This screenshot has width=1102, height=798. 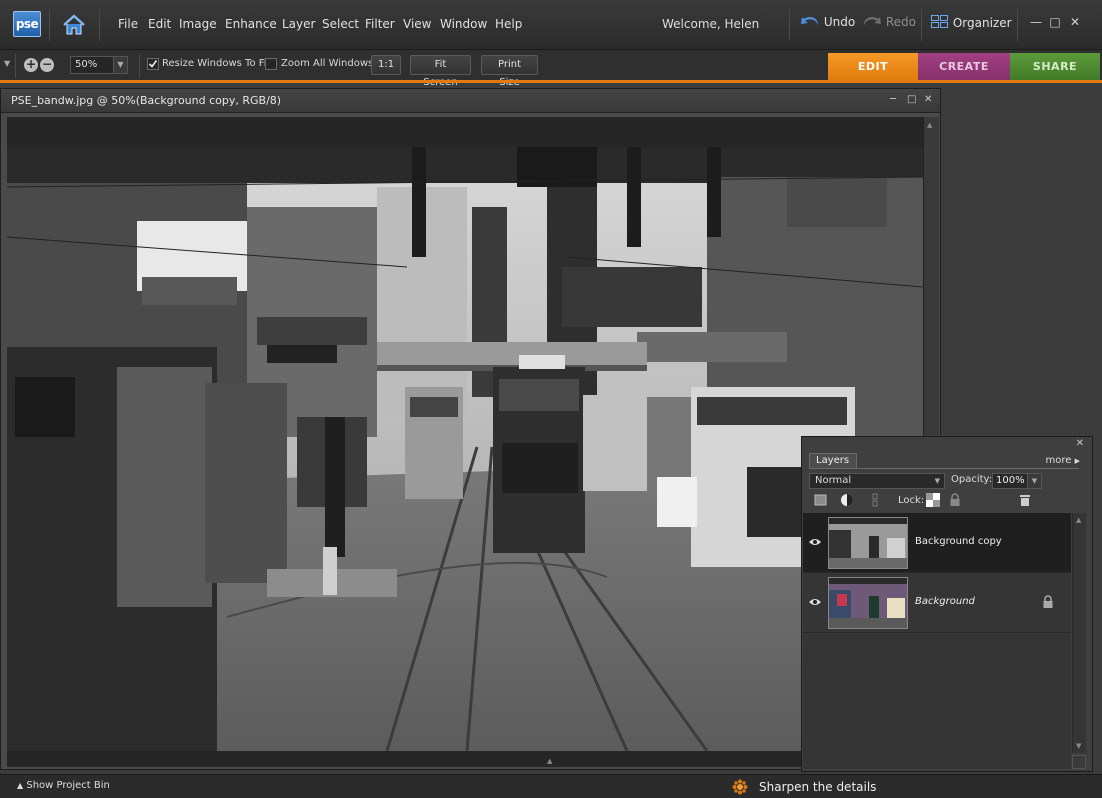 What do you see at coordinates (821, 500) in the screenshot?
I see `new-layer-icon` at bounding box center [821, 500].